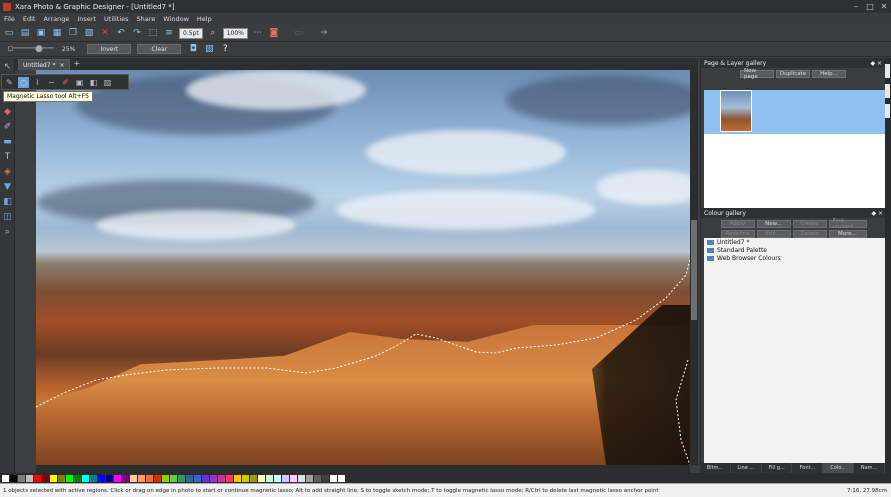 This screenshot has width=891, height=497. Describe the element at coordinates (109, 49) in the screenshot. I see `invert-button: Invert` at that location.